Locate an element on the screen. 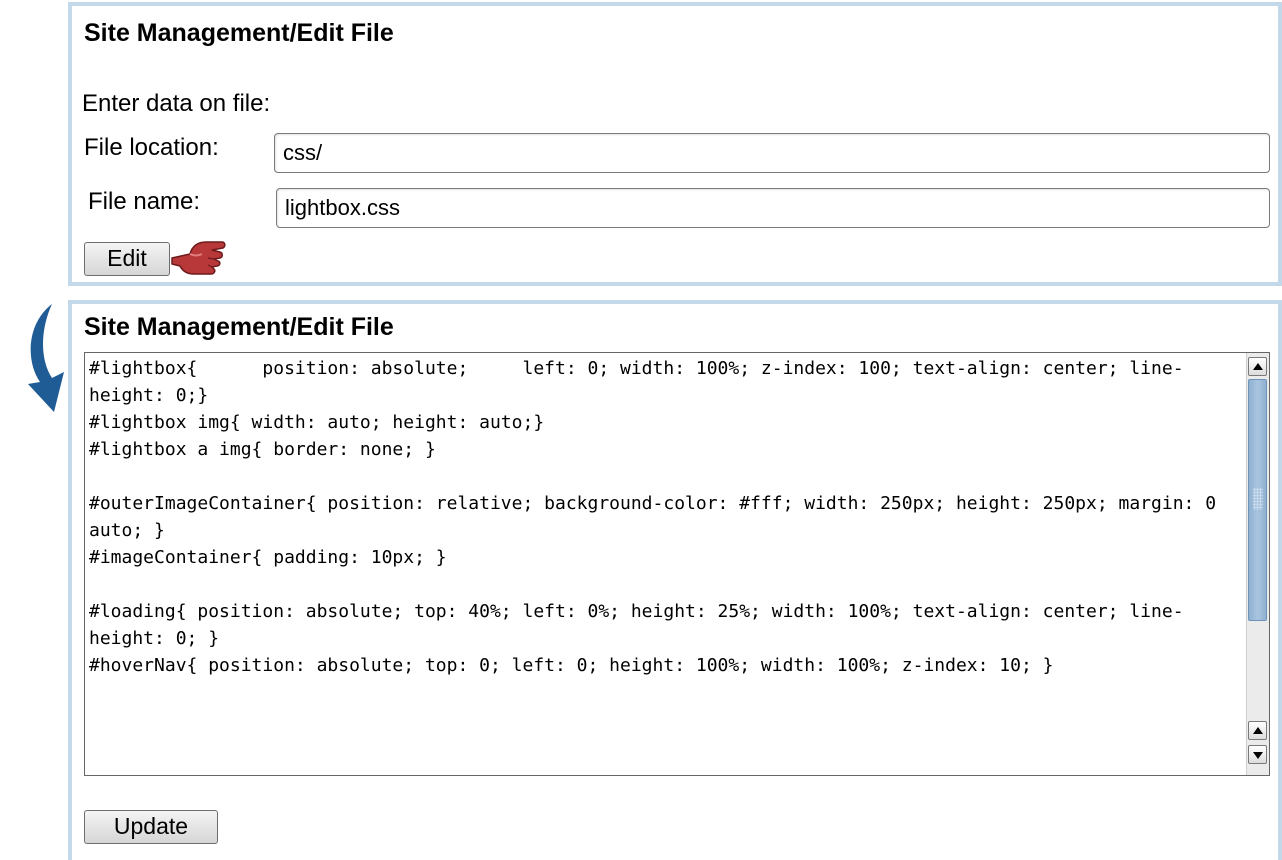  curved-arrow-icon is located at coordinates (46, 358).